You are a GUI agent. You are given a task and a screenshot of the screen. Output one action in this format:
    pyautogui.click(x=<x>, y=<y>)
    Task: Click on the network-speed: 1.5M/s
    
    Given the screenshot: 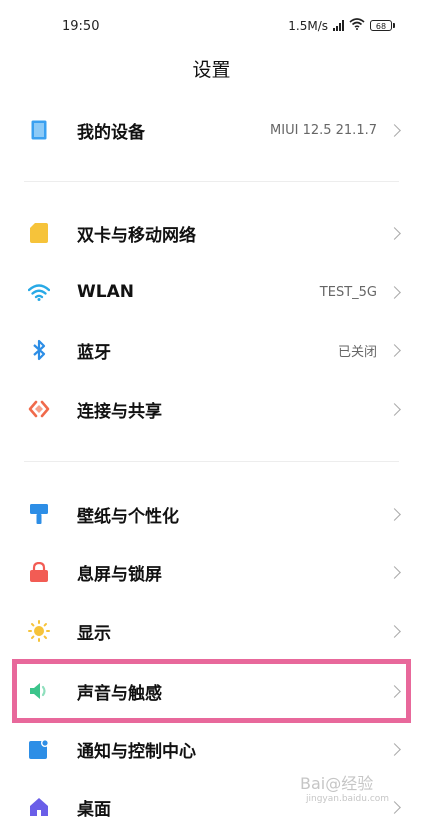 What is the action you would take?
    pyautogui.click(x=308, y=25)
    